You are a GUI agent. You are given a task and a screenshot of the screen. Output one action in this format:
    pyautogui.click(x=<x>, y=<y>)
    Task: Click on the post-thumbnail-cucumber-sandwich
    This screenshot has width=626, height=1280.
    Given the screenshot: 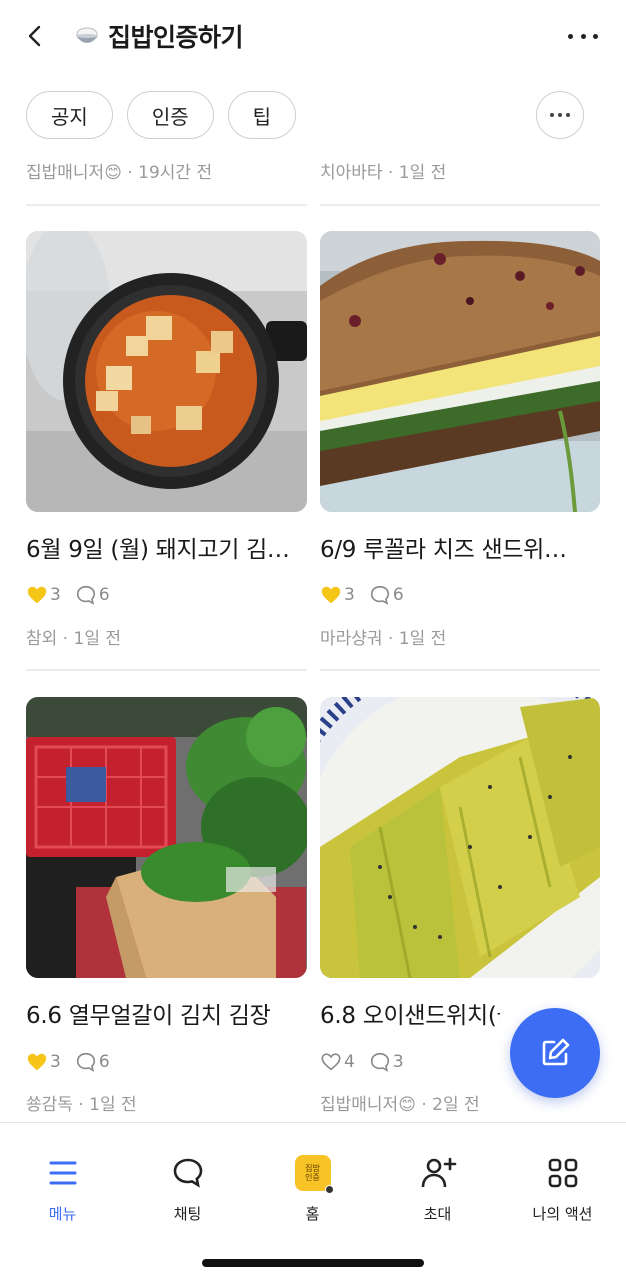 What is the action you would take?
    pyautogui.click(x=460, y=837)
    